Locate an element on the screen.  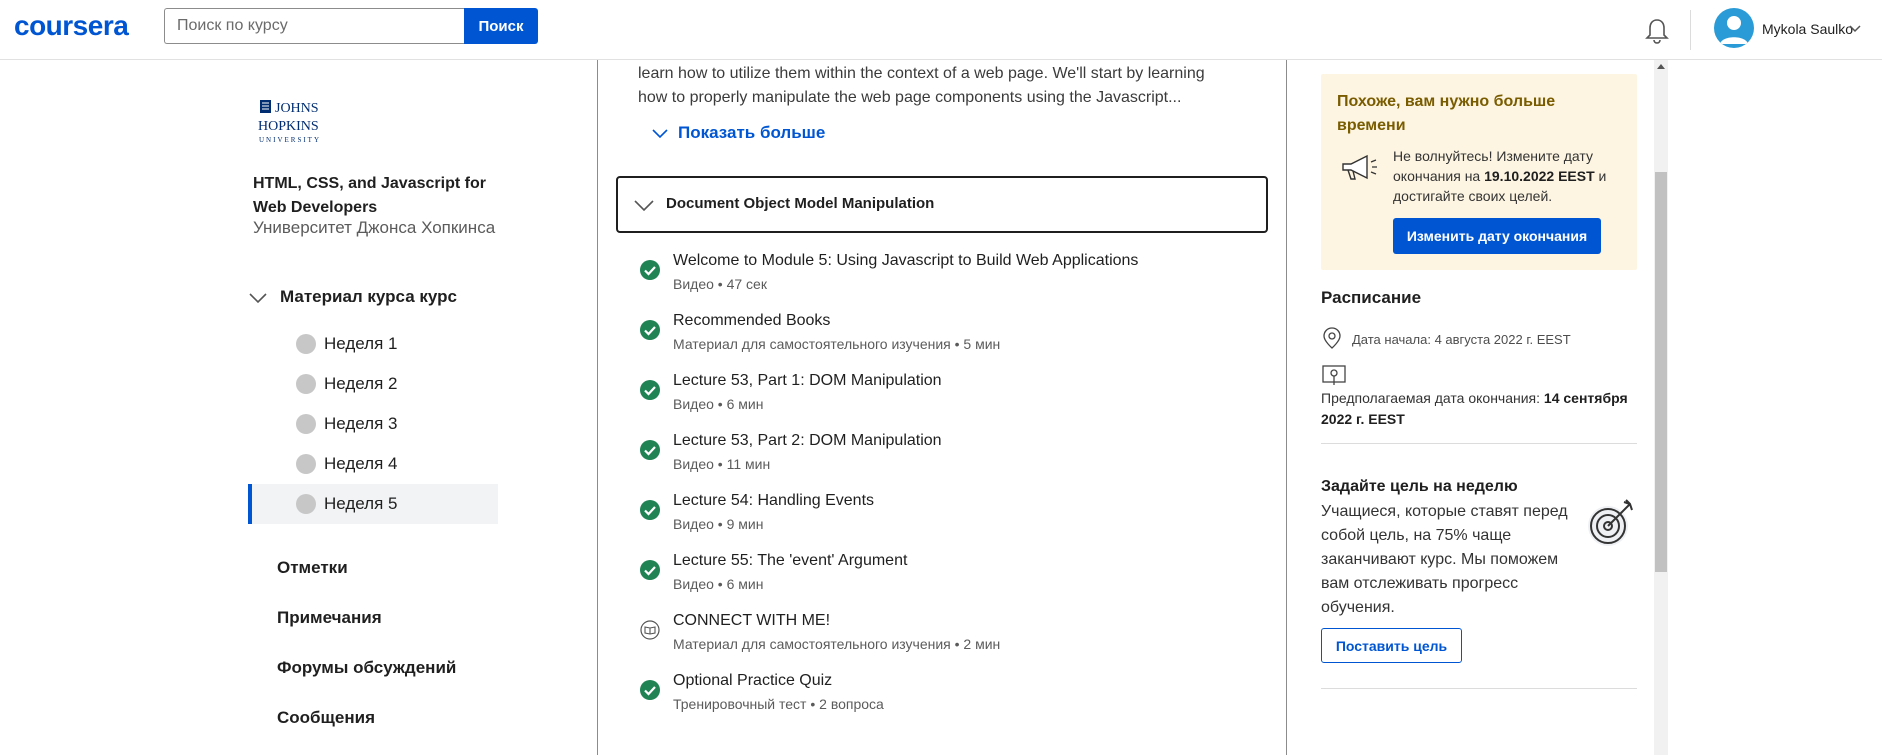
schedule-end-label: Предполагаемая дата окончания: is located at coordinates (1432, 398).